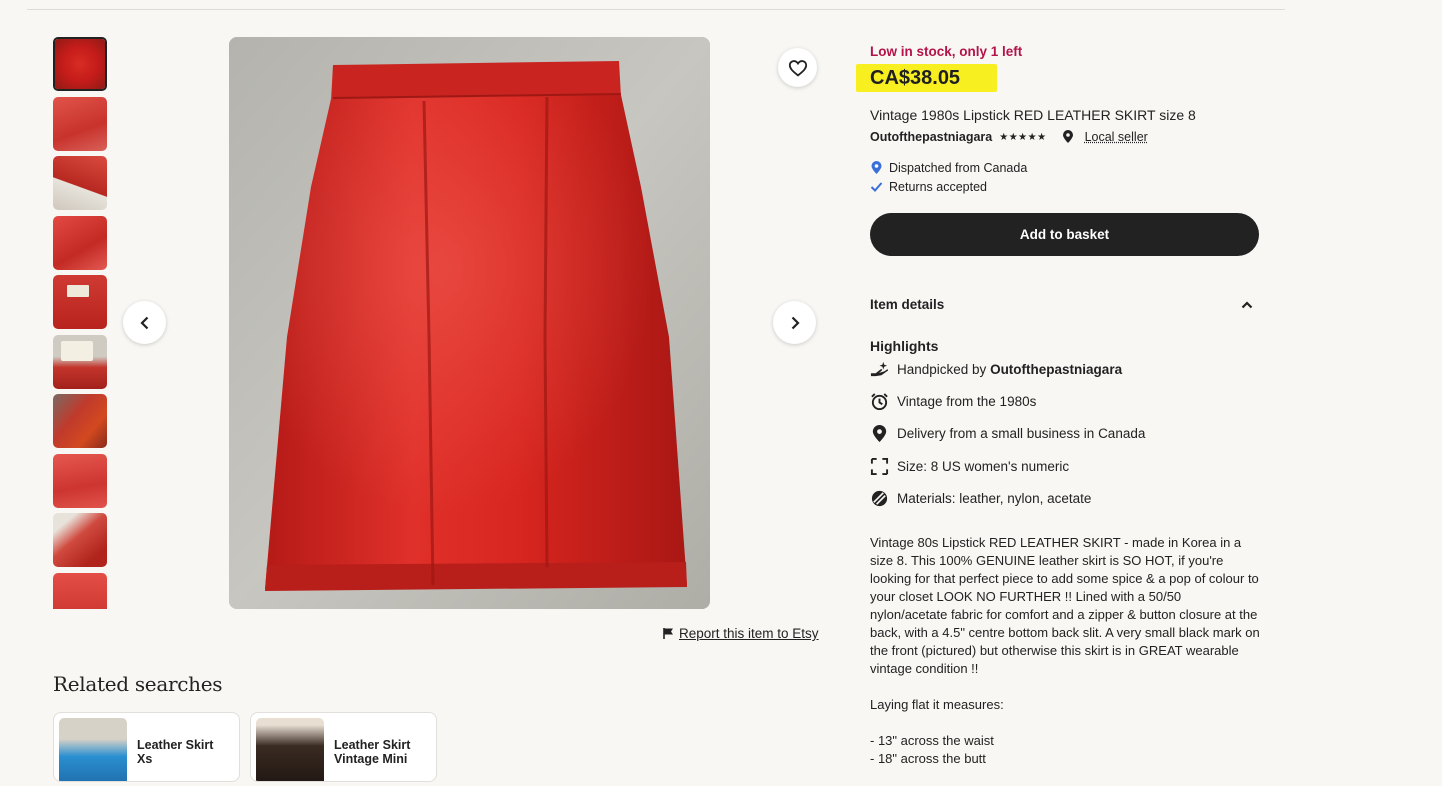  I want to click on vintage-label: Vintage from the 1980s, so click(967, 401).